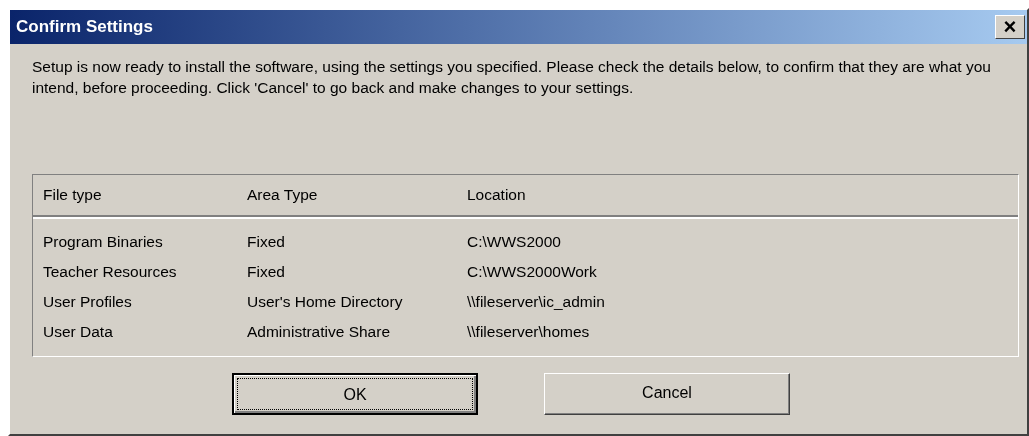  Describe the element at coordinates (532, 272) in the screenshot. I see `table-cell-text: C:\WWS2000Work` at that location.